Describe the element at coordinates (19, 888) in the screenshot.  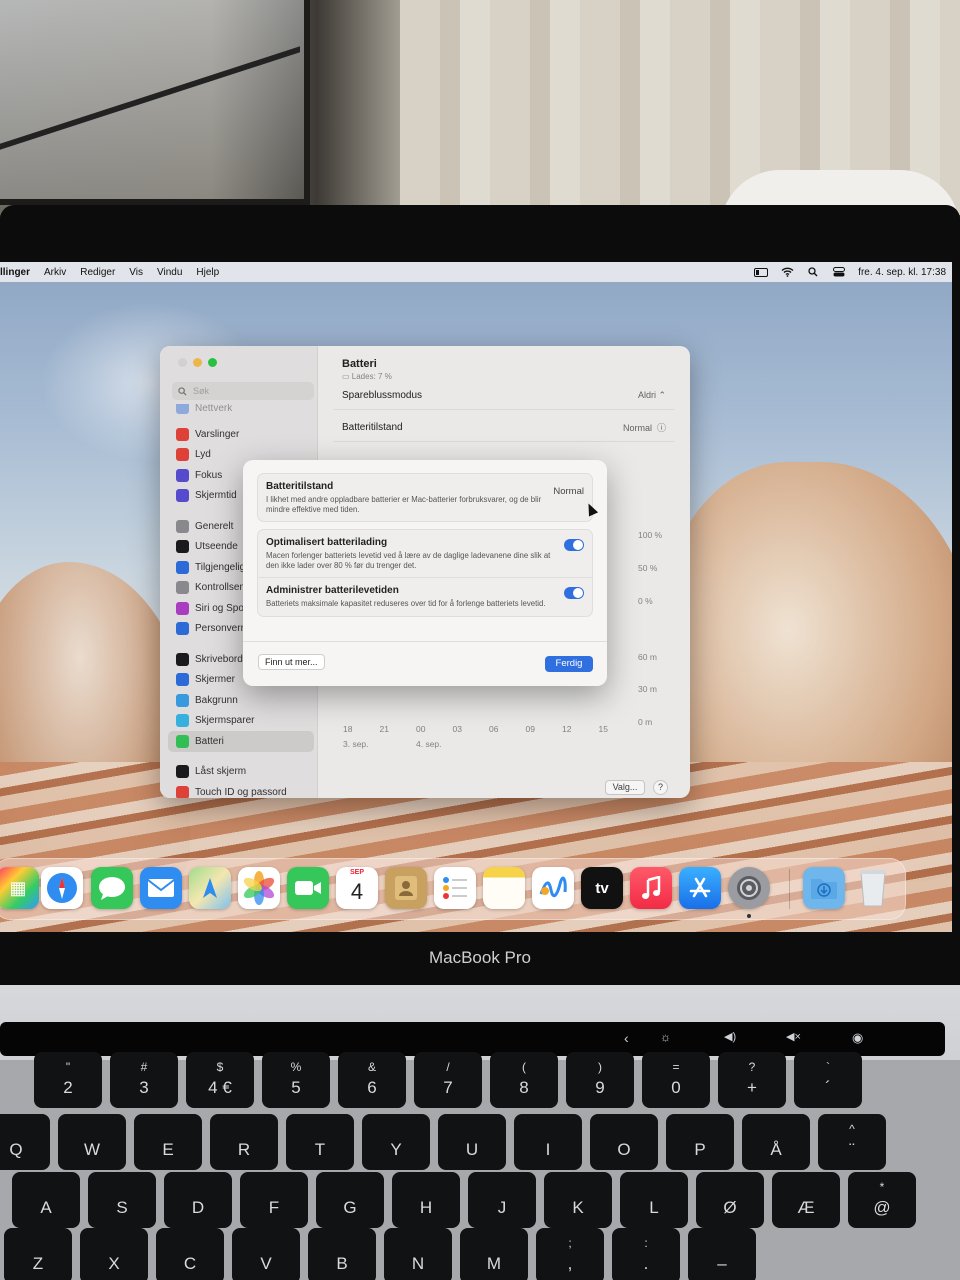
I see `launchpad-icon: ▦` at that location.